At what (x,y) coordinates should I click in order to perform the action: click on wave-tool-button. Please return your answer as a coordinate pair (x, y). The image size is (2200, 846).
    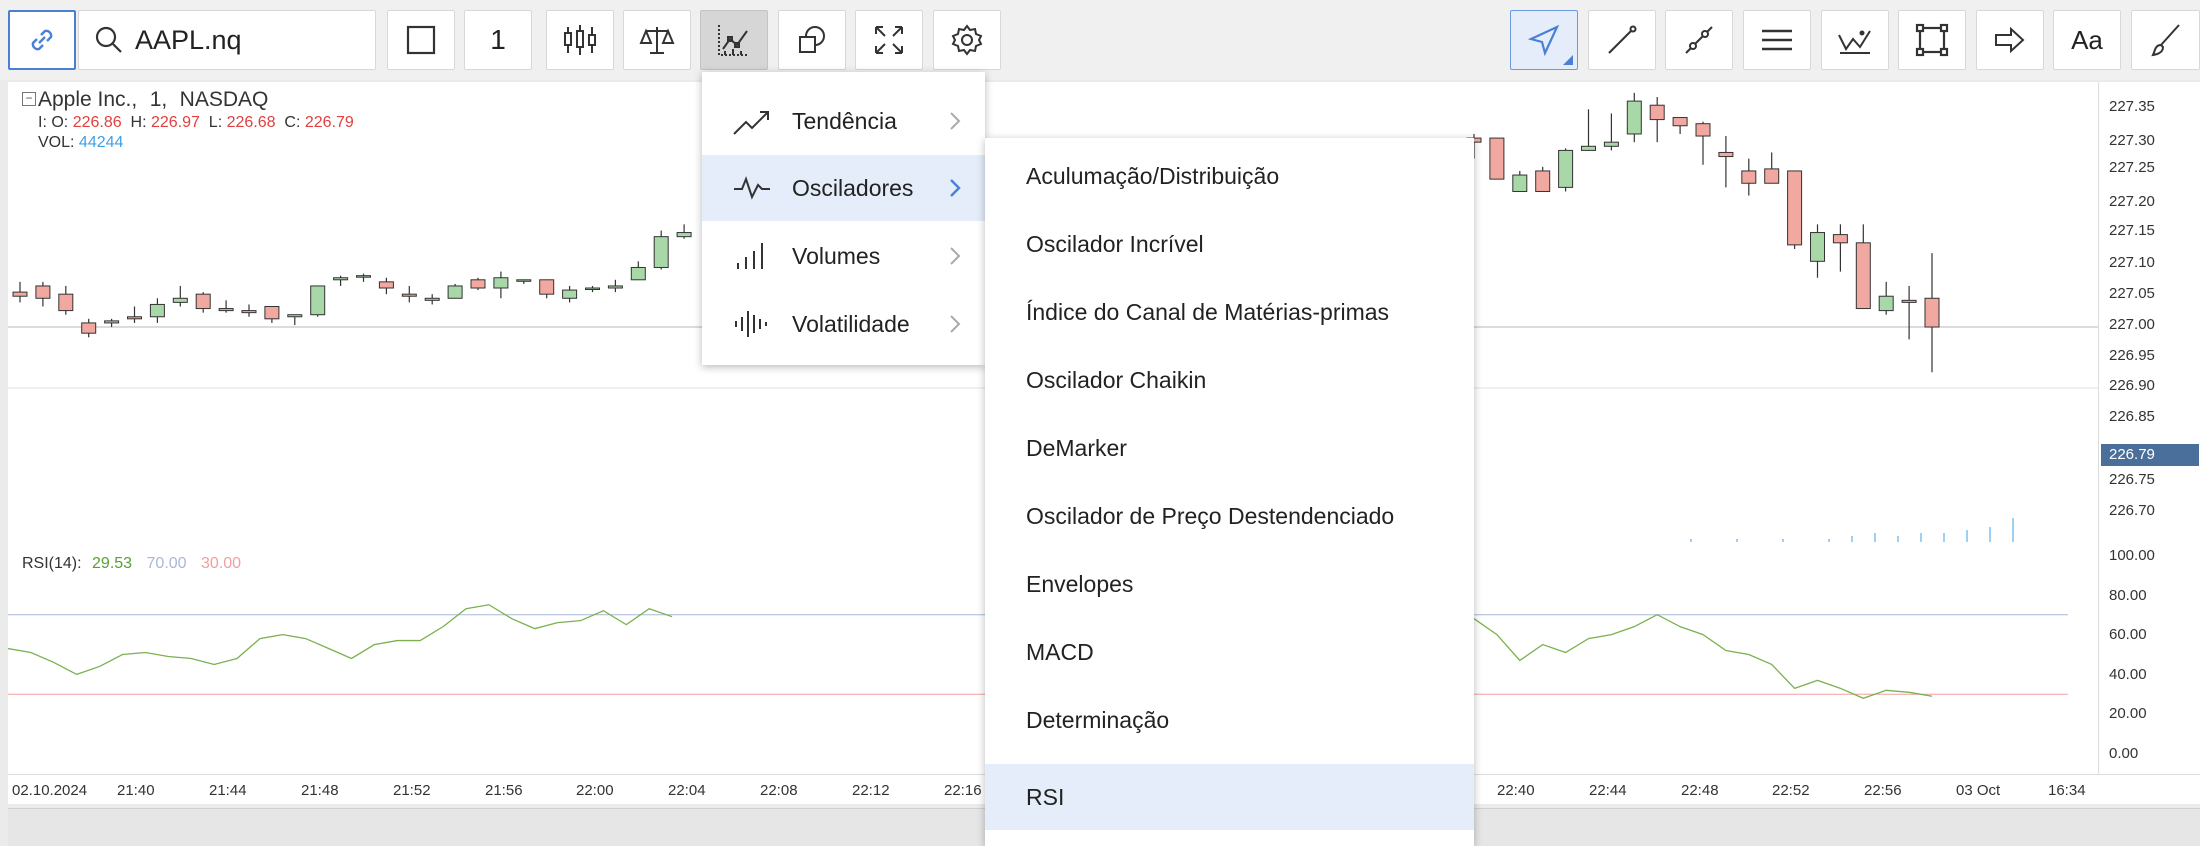
    Looking at the image, I should click on (1855, 40).